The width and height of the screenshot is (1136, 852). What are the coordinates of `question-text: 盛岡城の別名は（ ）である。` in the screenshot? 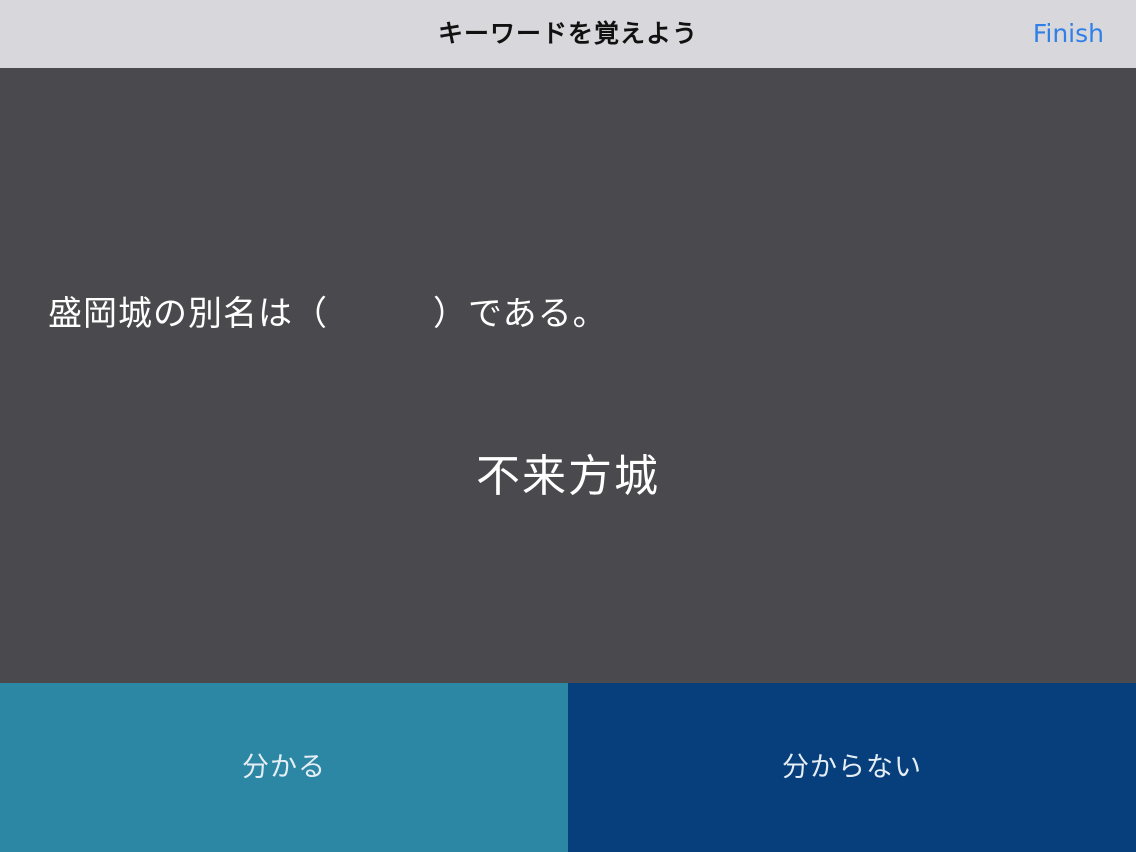 It's located at (328, 314).